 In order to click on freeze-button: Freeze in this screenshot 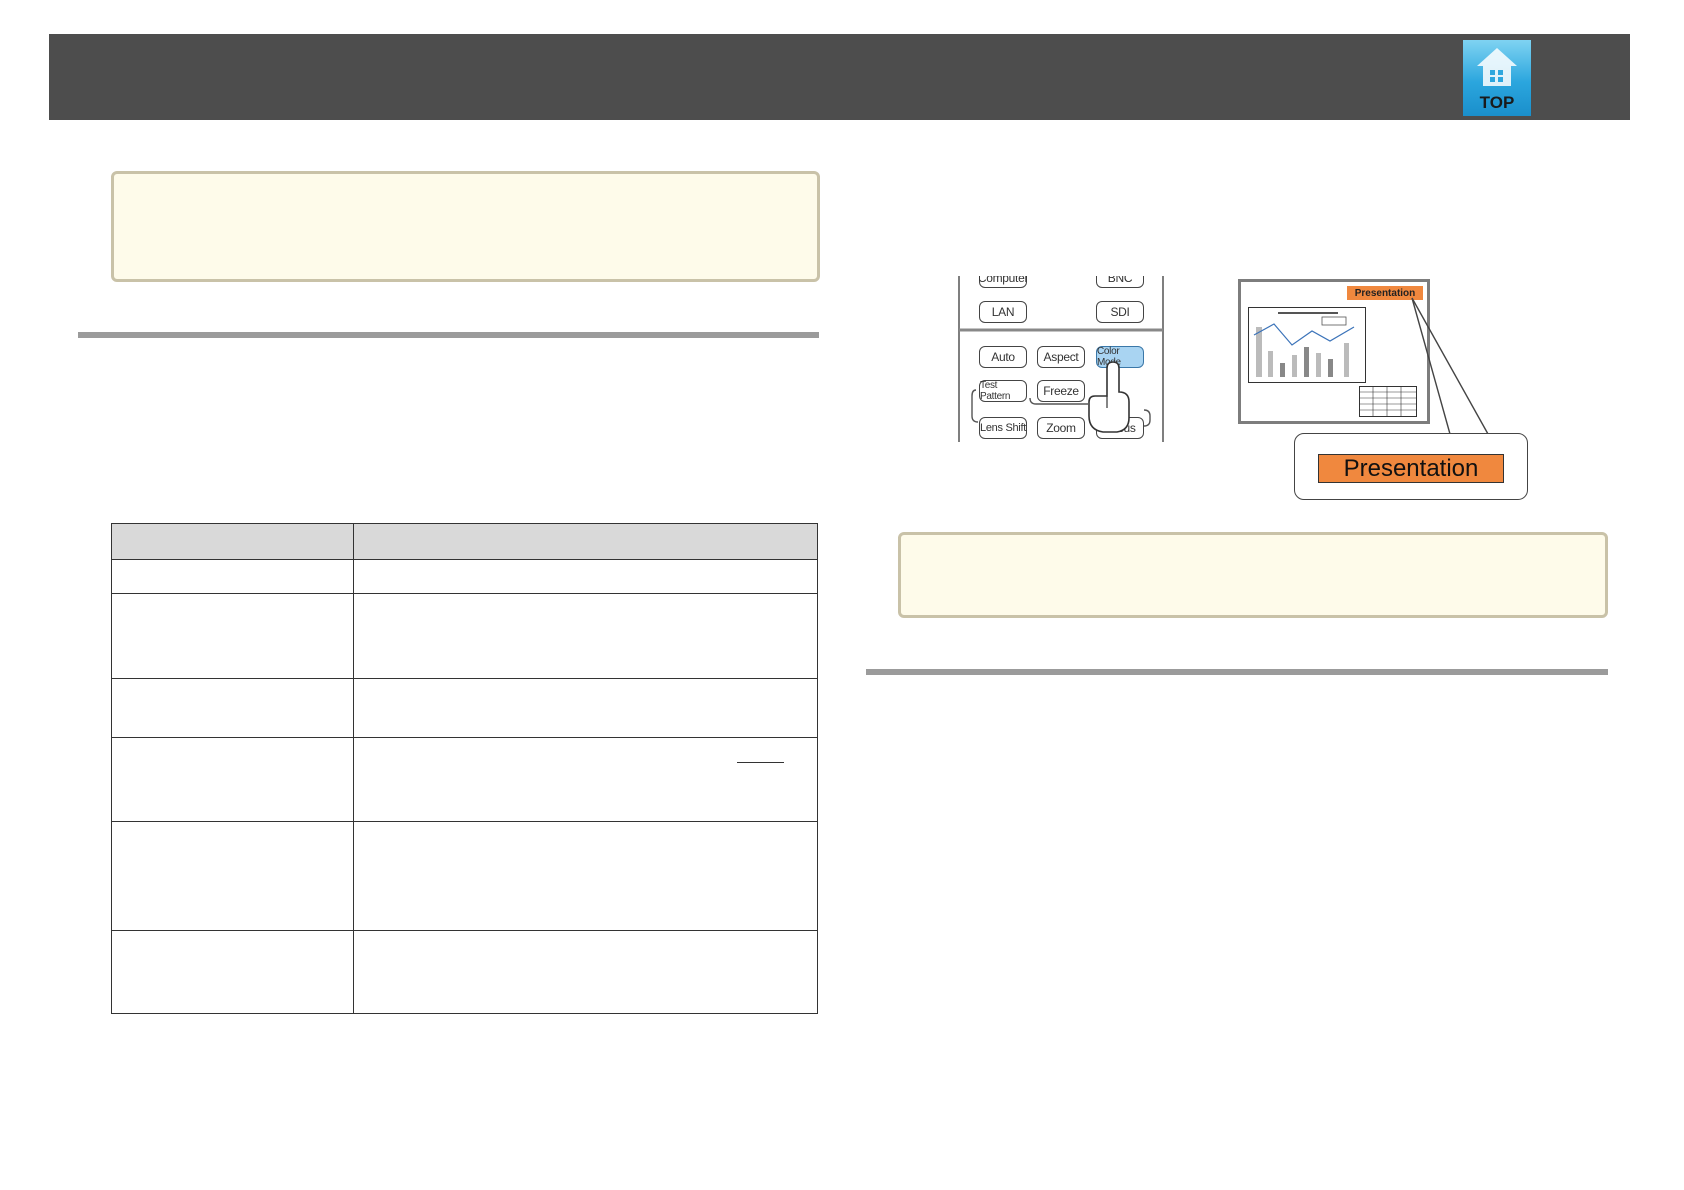, I will do `click(1061, 391)`.